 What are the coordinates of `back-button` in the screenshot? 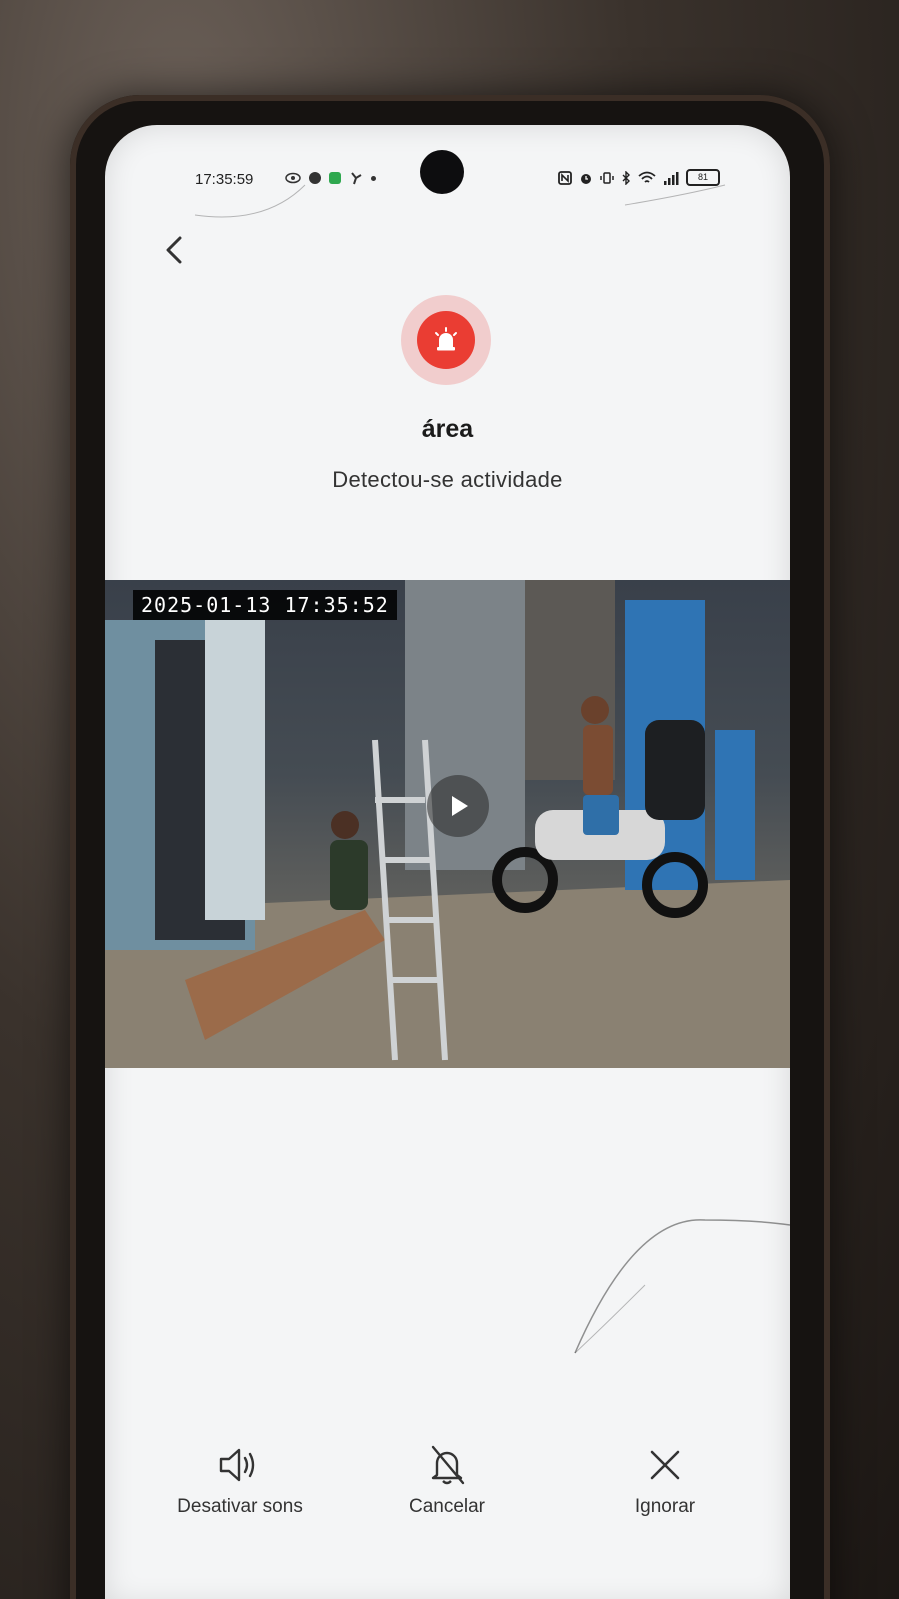 It's located at (175, 250).